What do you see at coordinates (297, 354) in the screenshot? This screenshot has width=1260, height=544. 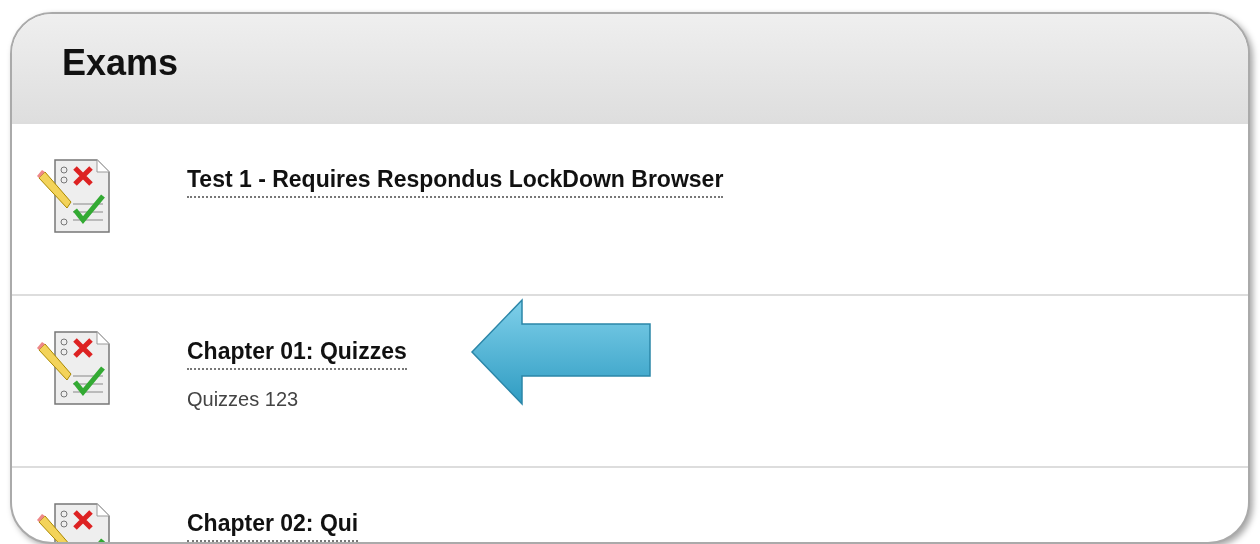 I see `test-link: Chapter 01: Quizzes` at bounding box center [297, 354].